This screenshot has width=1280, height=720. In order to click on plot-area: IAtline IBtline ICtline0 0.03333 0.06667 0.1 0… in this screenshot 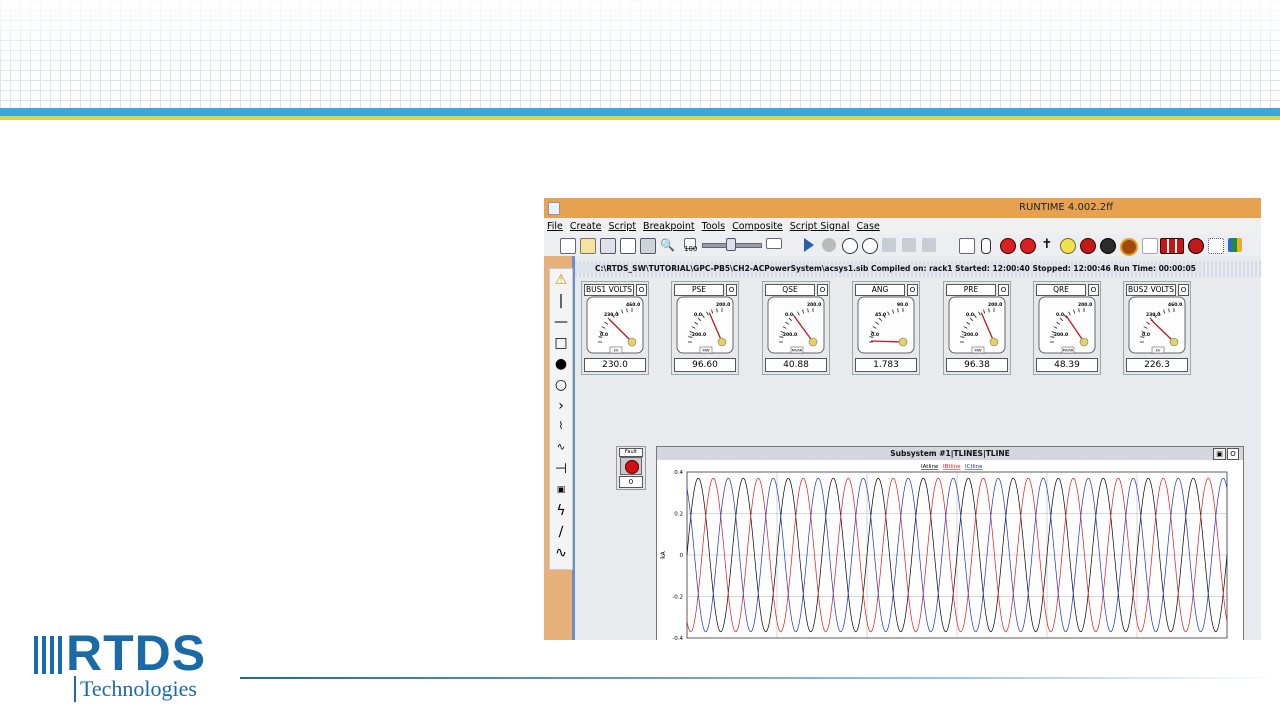, I will do `click(950, 550)`.